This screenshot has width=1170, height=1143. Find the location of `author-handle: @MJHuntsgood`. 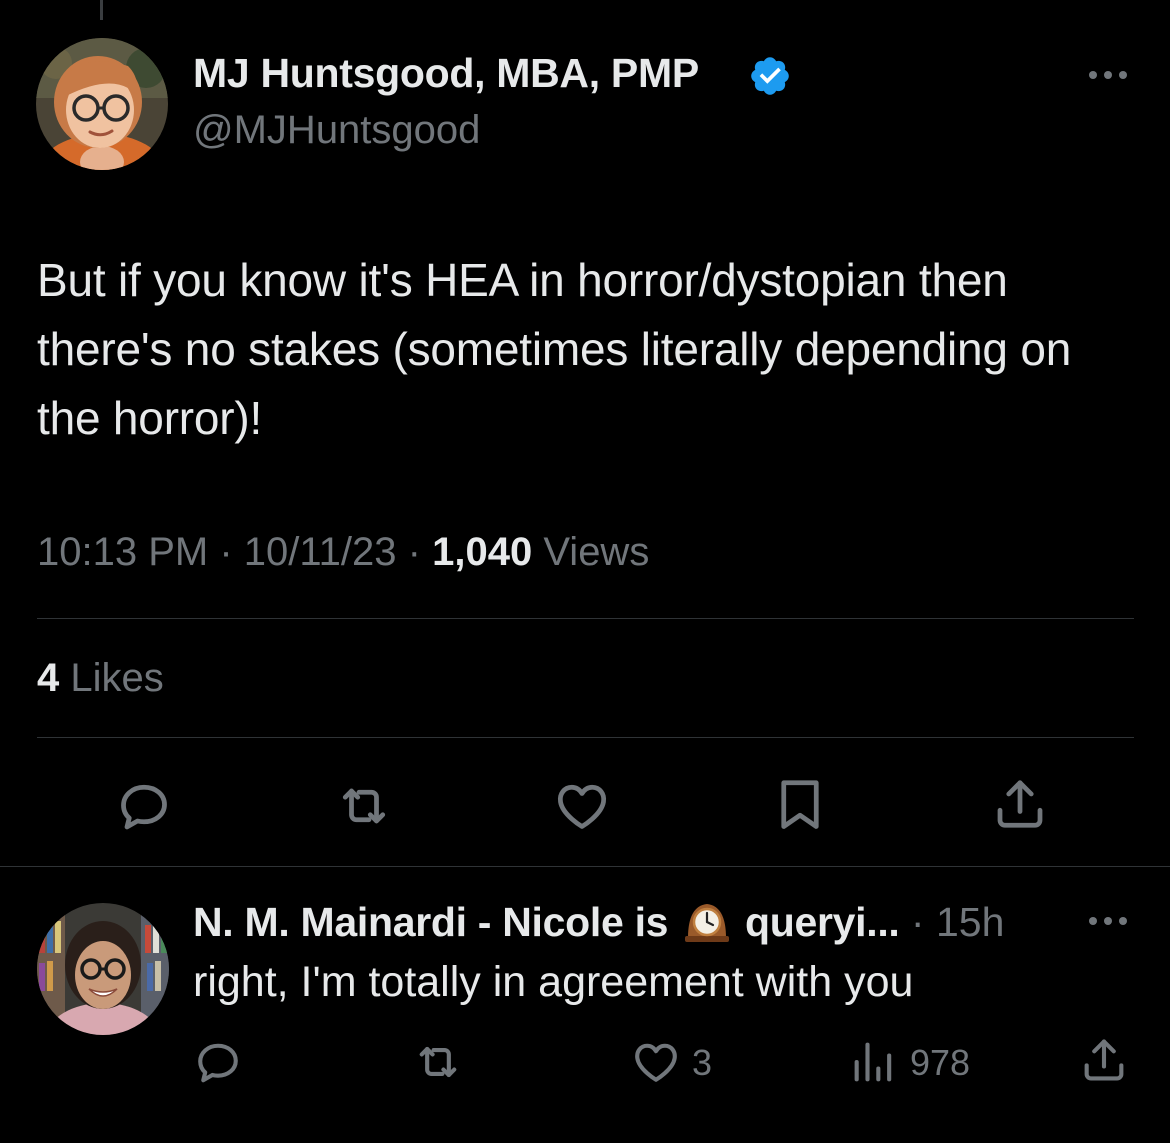

author-handle: @MJHuntsgood is located at coordinates (336, 130).